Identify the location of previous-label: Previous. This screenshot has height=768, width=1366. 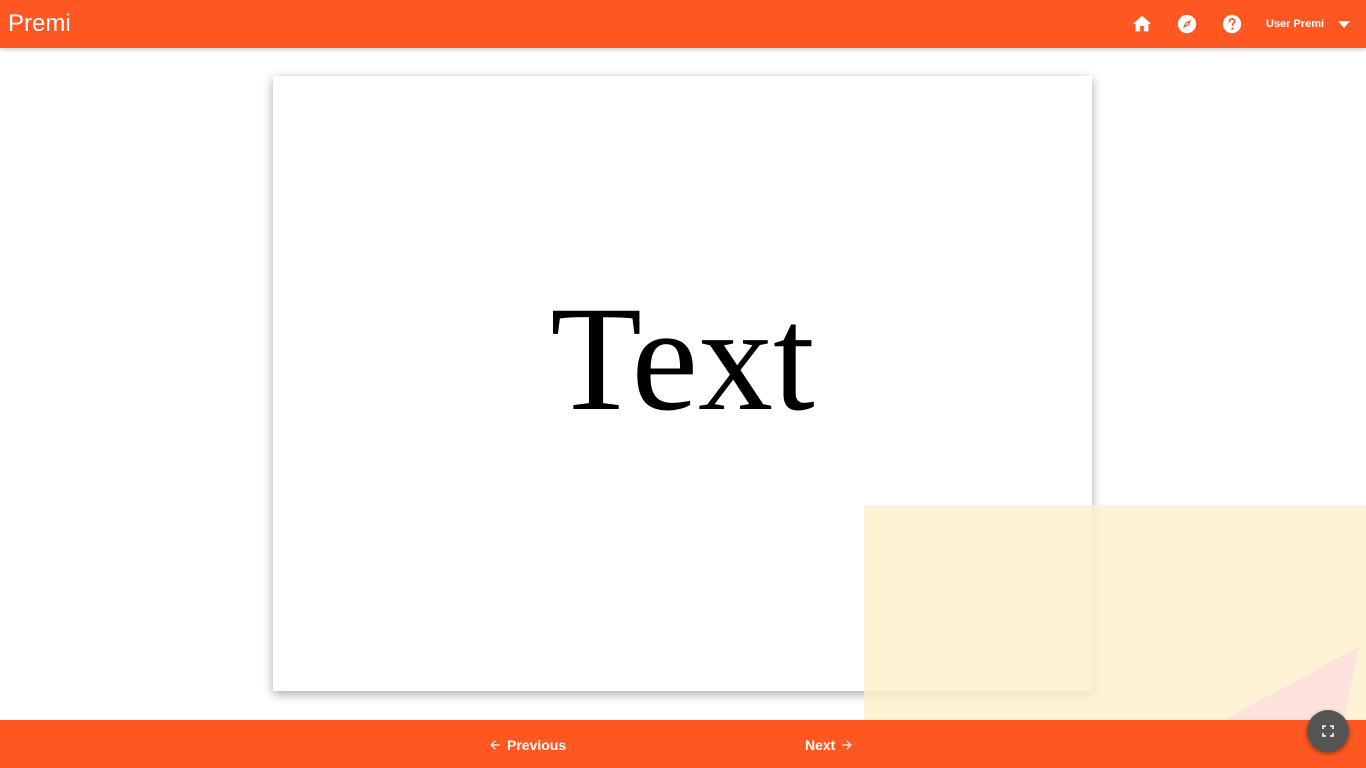
(537, 745).